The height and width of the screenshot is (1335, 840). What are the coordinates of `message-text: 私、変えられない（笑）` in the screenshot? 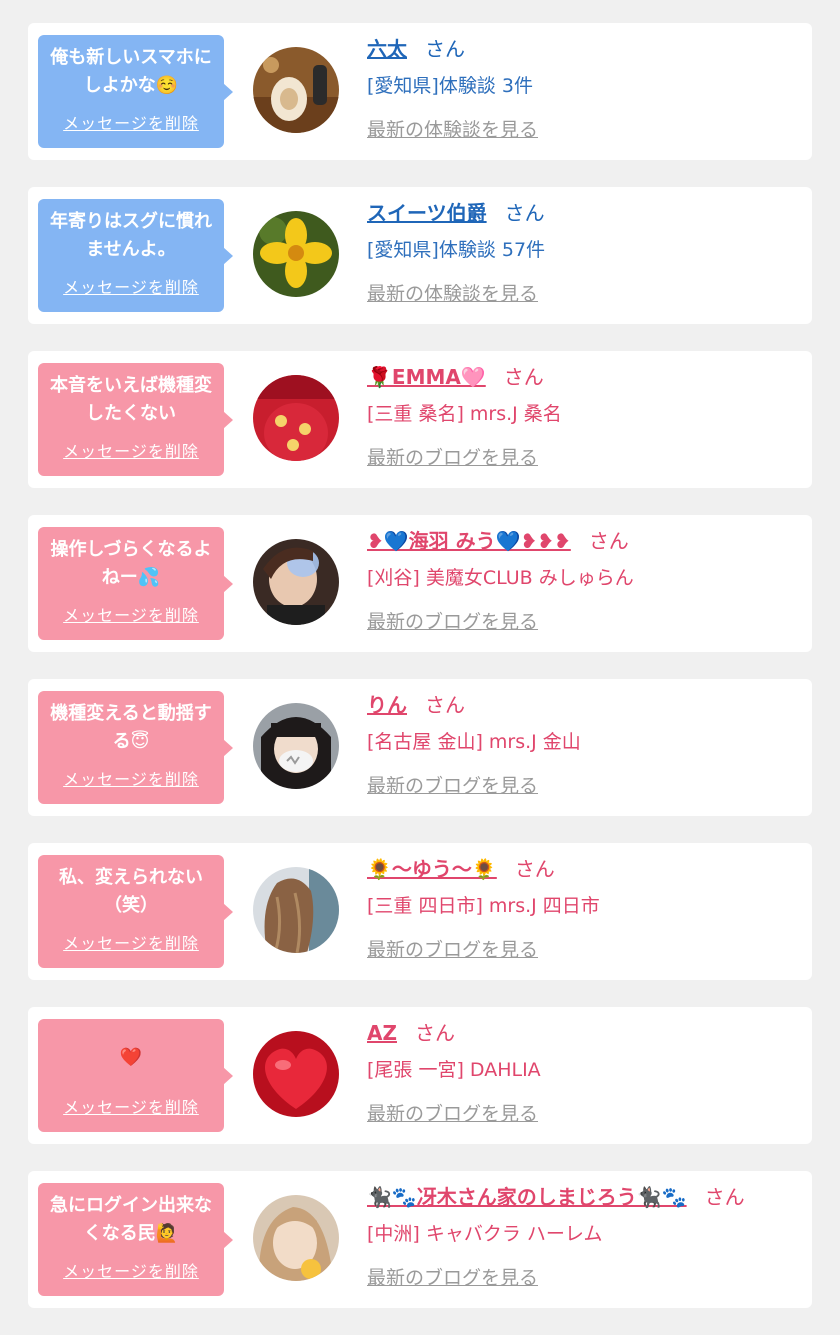 It's located at (131, 891).